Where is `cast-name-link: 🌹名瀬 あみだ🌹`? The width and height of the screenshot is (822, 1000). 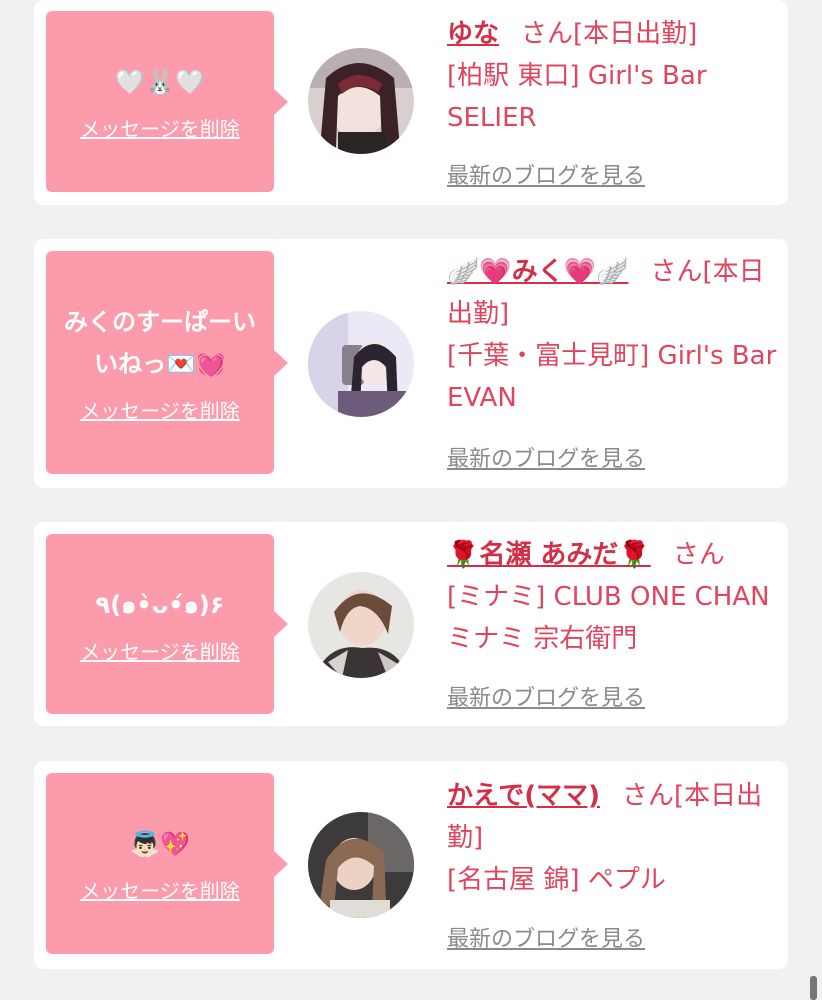 cast-name-link: 🌹名瀬 あみだ🌹 is located at coordinates (549, 555).